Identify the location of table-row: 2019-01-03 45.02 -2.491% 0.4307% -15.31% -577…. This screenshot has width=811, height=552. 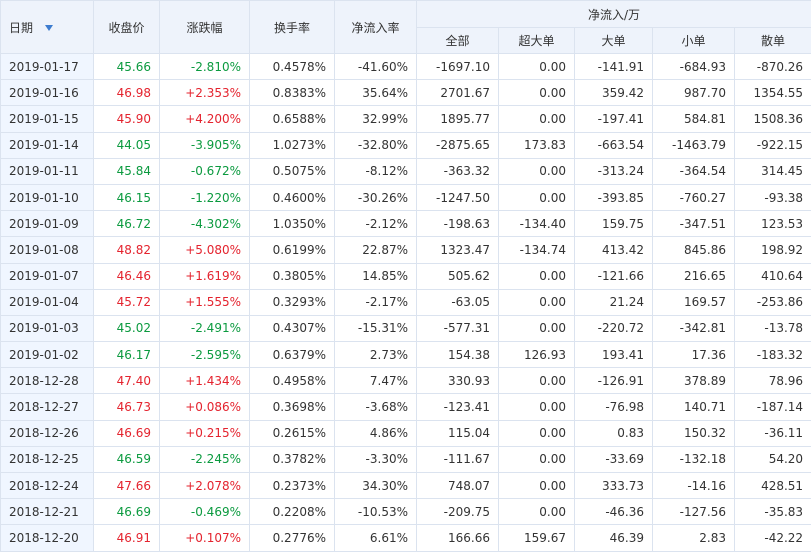
(405, 328).